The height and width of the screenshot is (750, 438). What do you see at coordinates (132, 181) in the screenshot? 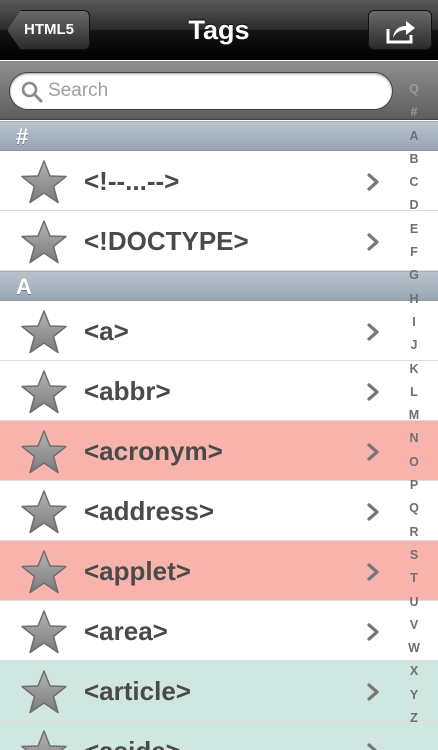
I see `tag-label: <!--...-->` at bounding box center [132, 181].